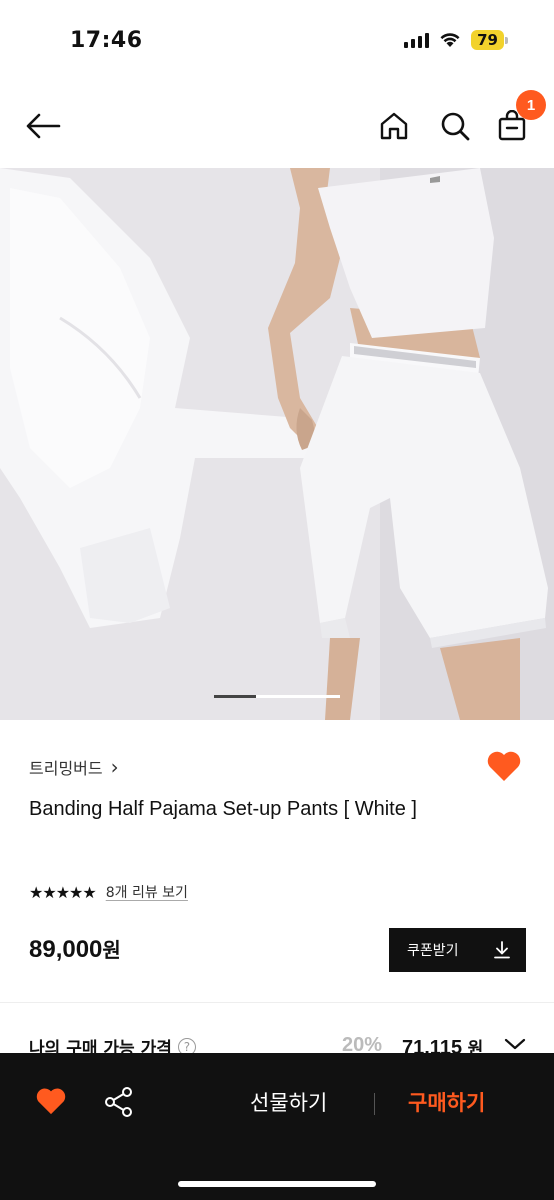 The height and width of the screenshot is (1200, 554). I want to click on home-icon, so click(394, 126).